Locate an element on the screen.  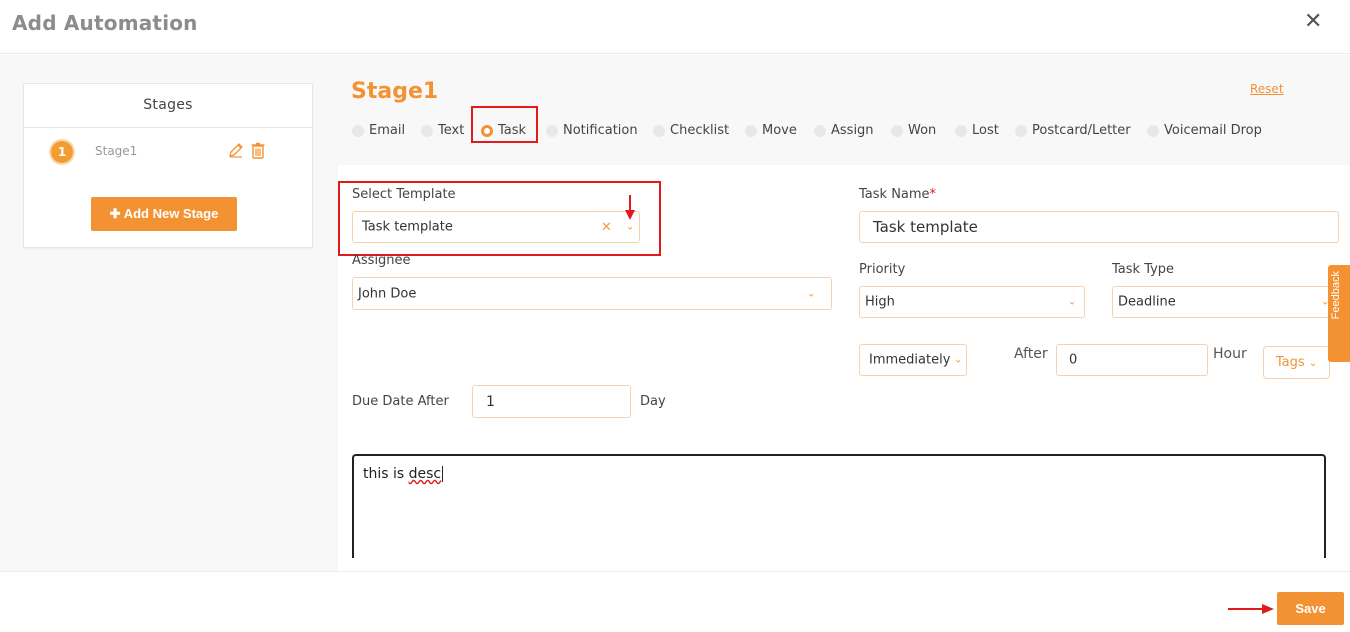
priority-dropdown: High ⌄ is located at coordinates (972, 302).